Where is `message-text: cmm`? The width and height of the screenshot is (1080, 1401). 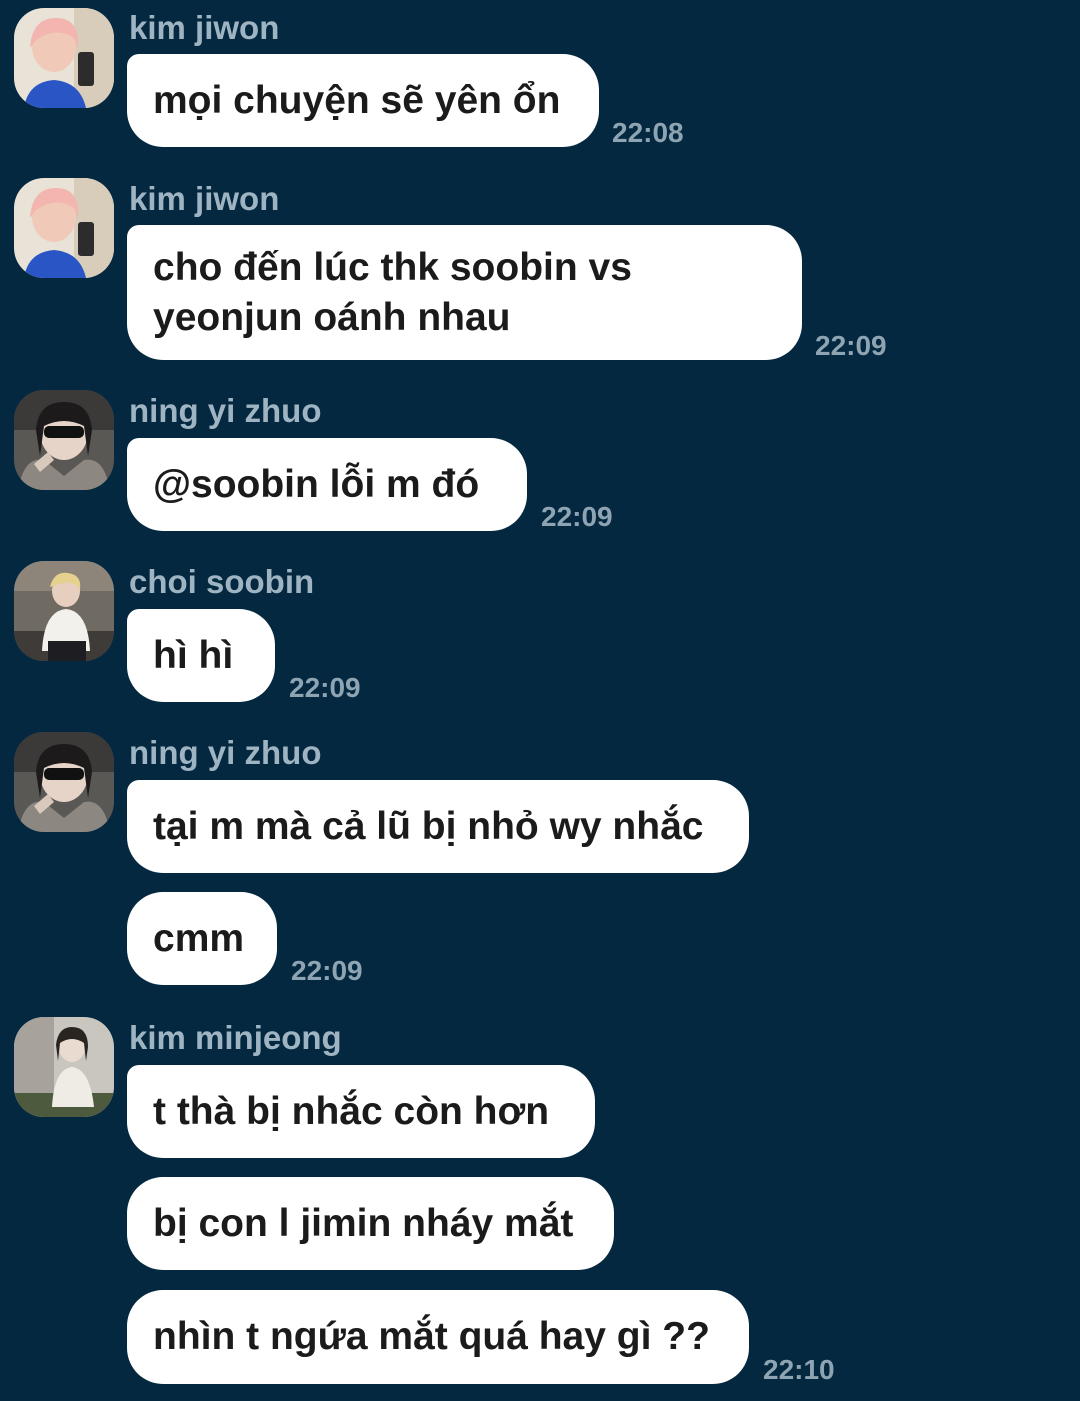
message-text: cmm is located at coordinates (199, 938).